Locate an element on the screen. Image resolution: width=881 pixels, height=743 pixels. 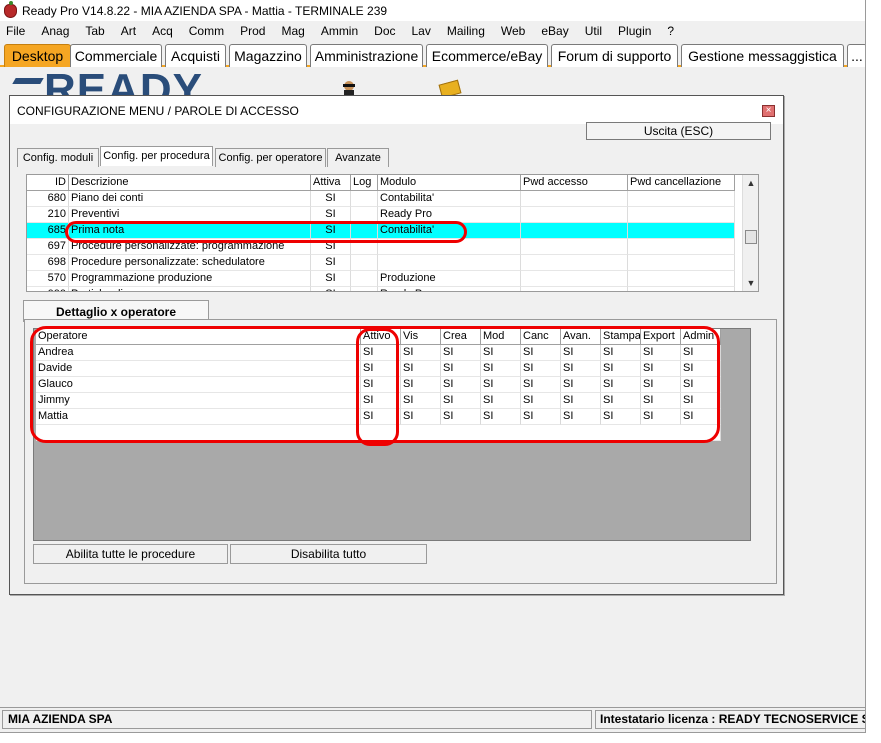
menu-item-prod: Prod is located at coordinates (252, 31).